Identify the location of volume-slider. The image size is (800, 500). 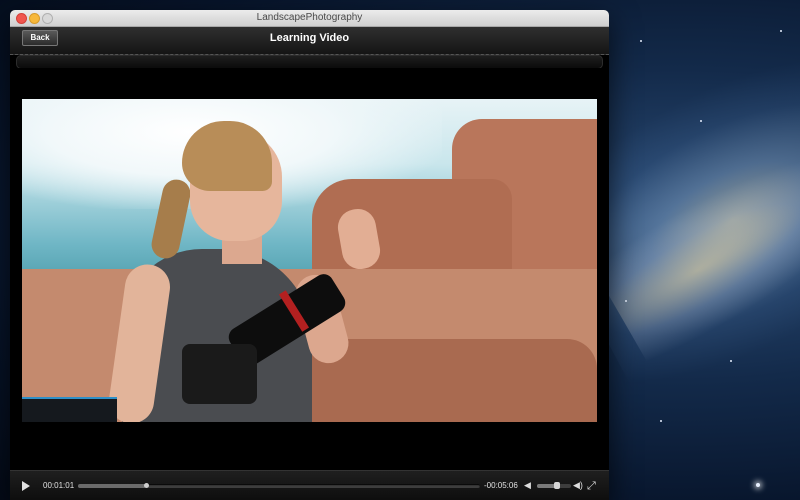
(554, 485).